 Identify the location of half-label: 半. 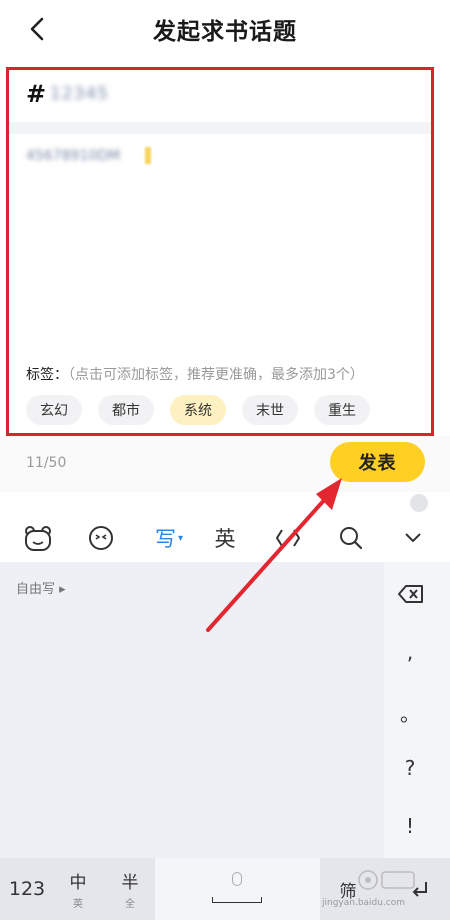
(130, 883).